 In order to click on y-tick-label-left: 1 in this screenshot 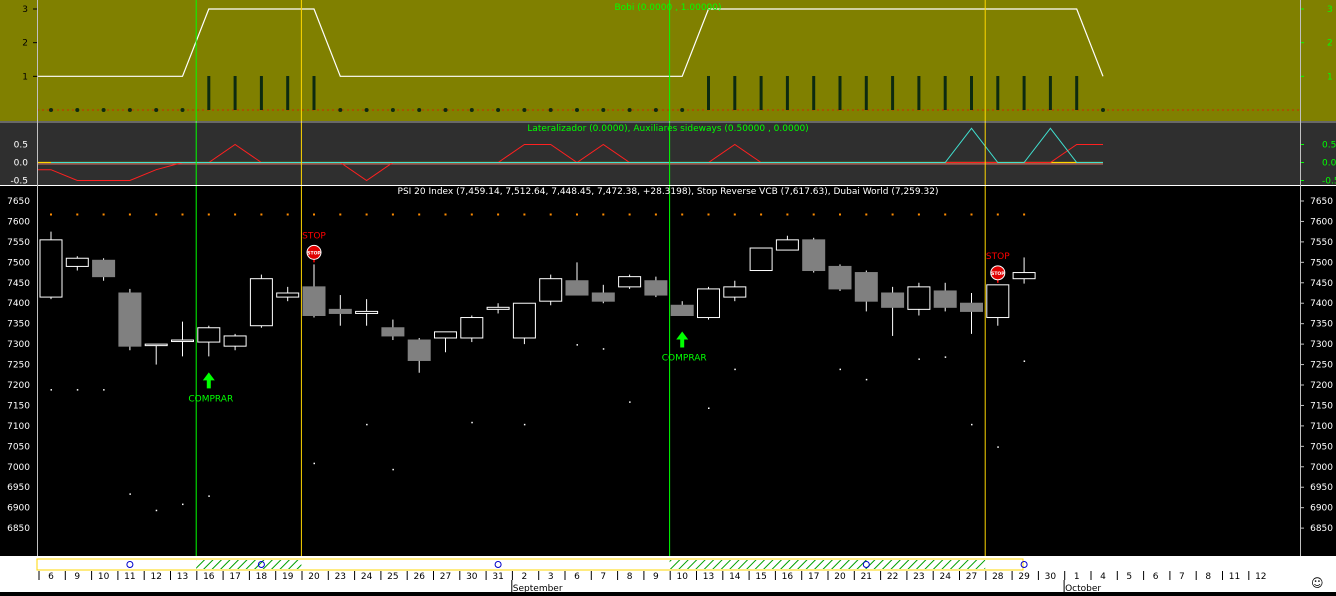, I will do `click(25, 77)`.